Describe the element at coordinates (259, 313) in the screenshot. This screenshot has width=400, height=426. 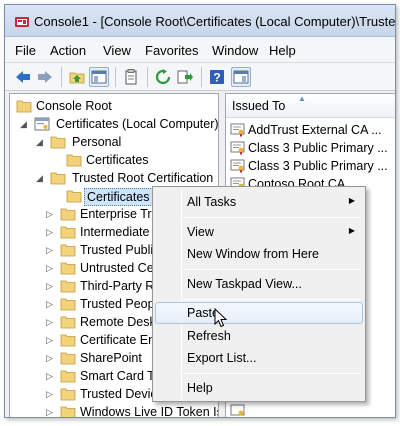
I see `menu-item-paste: Paste` at that location.